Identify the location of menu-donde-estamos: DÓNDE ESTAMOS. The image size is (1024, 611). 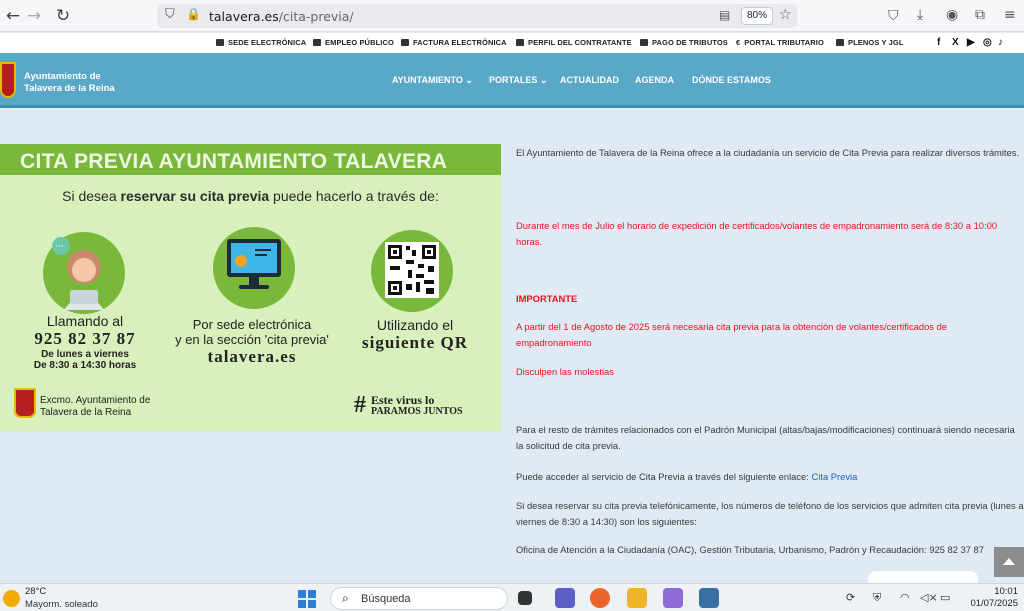
(731, 80).